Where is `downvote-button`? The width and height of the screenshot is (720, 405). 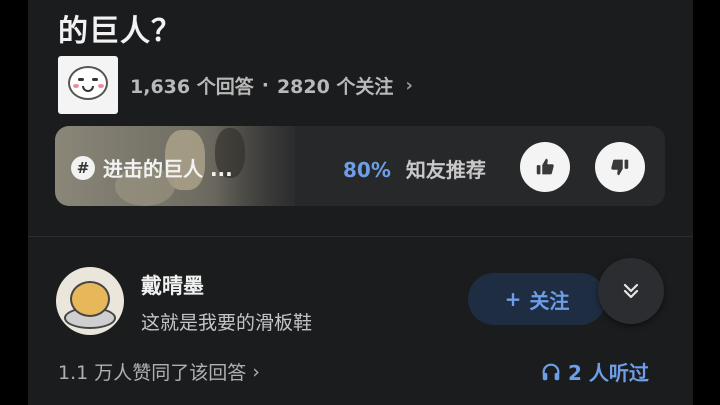 downvote-button is located at coordinates (620, 167).